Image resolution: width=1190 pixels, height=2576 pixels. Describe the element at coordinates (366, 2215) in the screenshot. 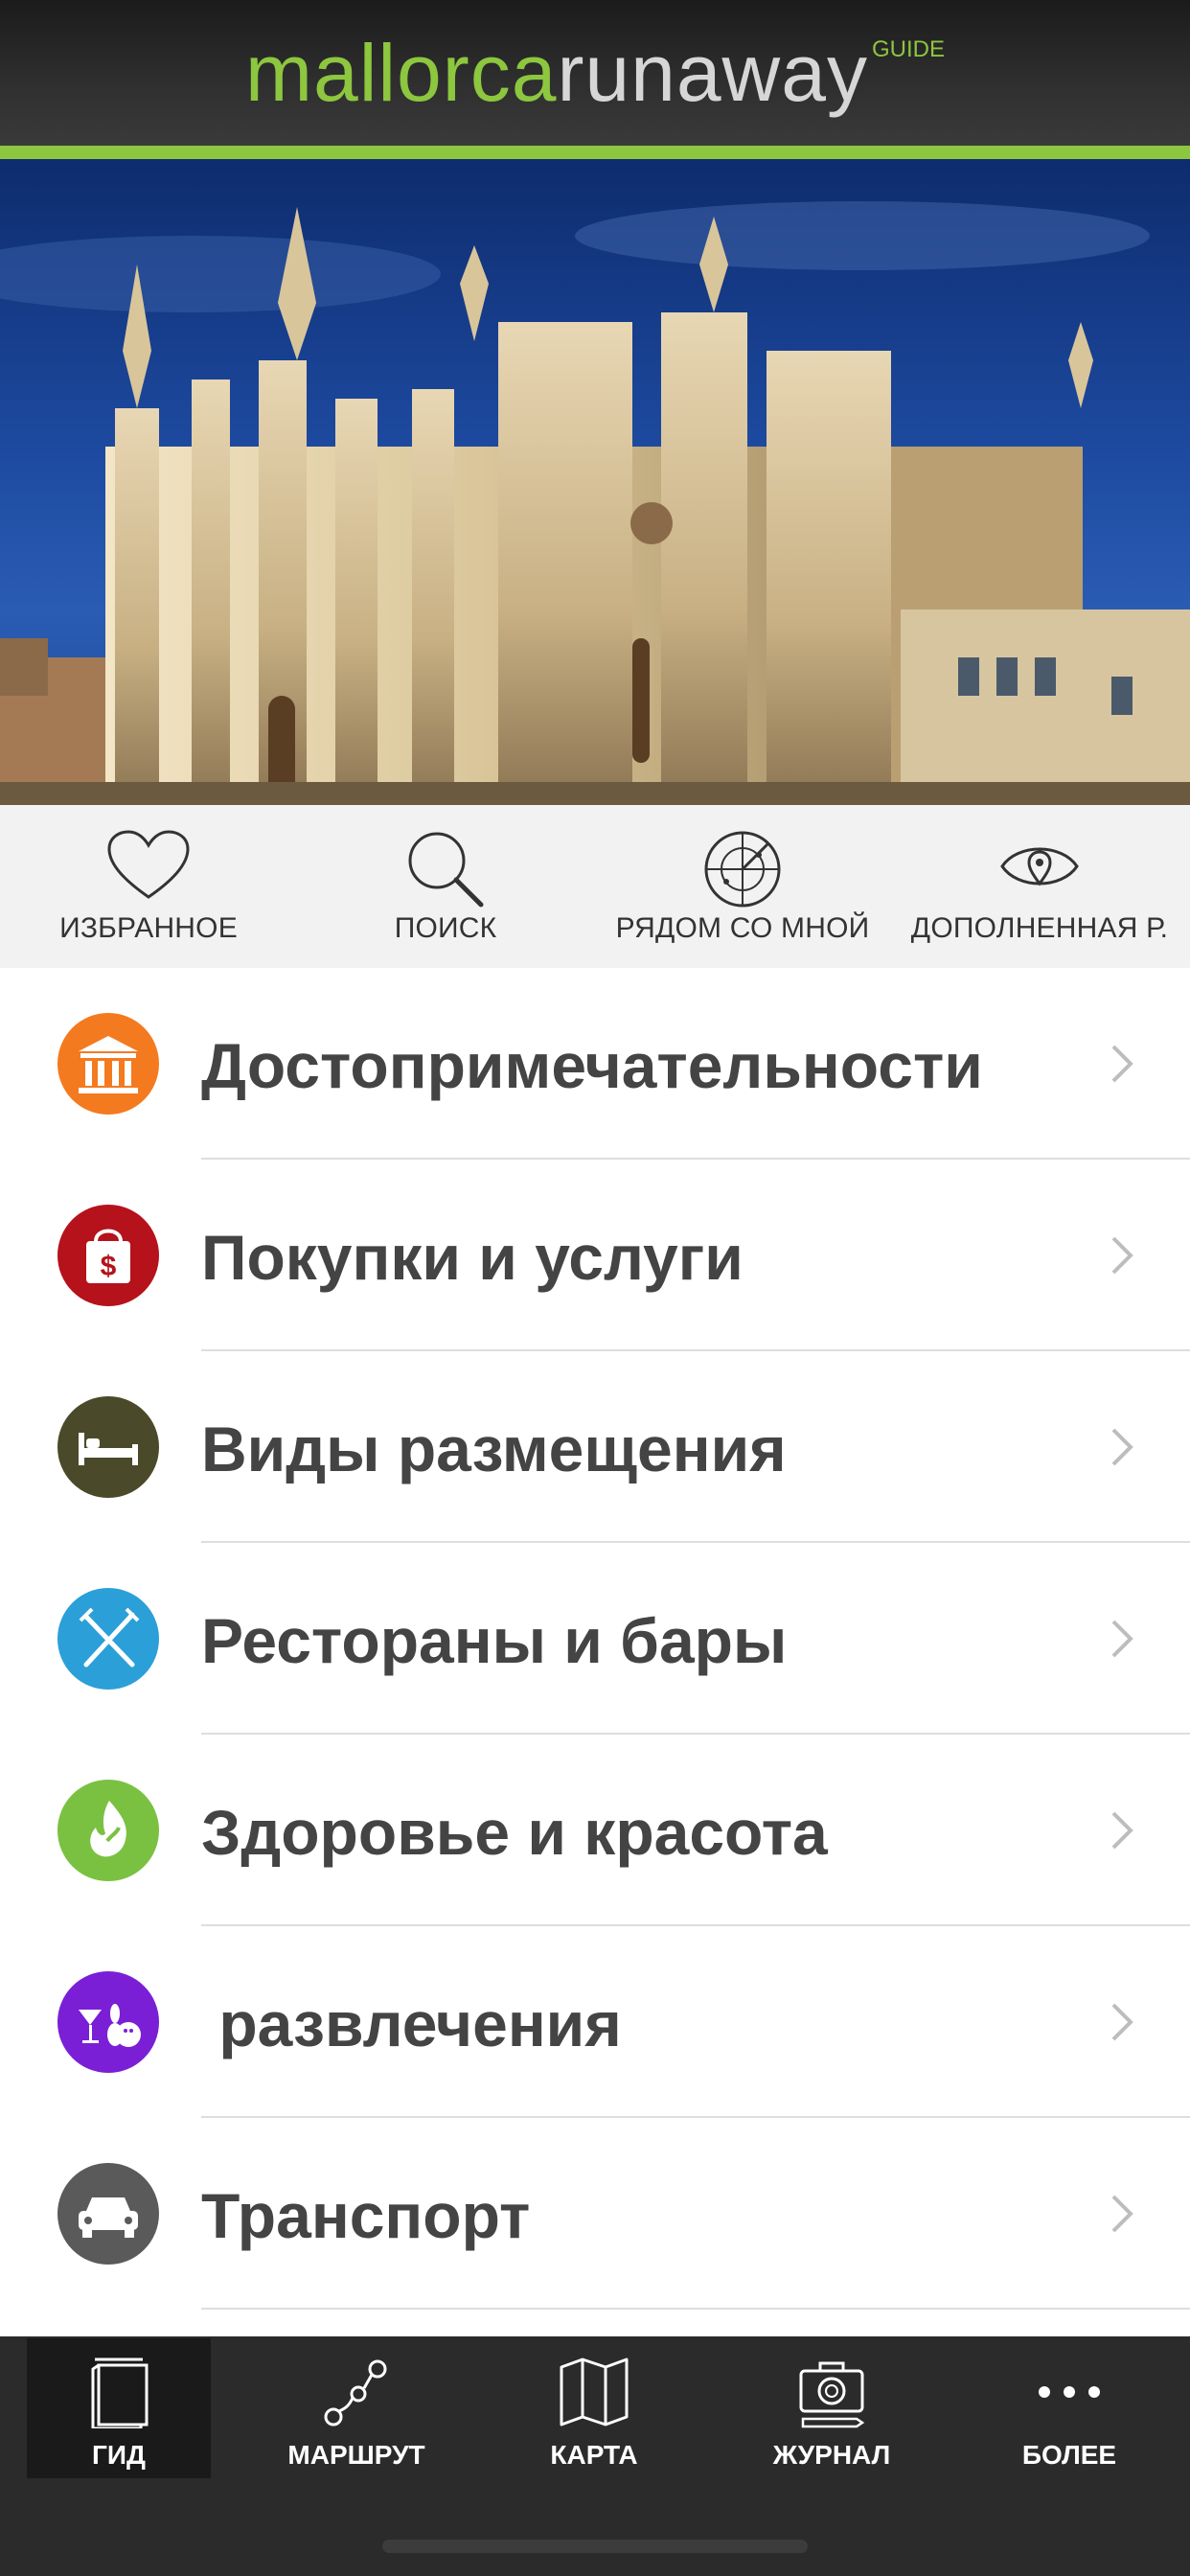

I see `category-label: Транспорт` at that location.